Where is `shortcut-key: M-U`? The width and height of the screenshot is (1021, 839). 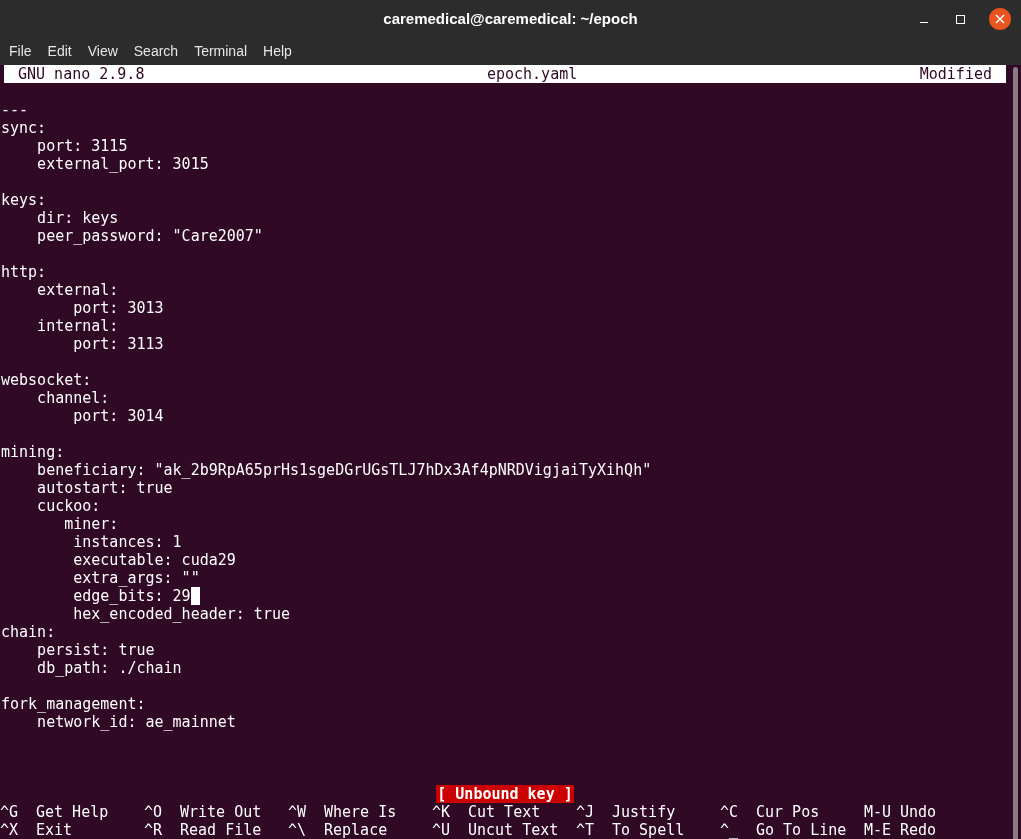
shortcut-key: M-U is located at coordinates (877, 812).